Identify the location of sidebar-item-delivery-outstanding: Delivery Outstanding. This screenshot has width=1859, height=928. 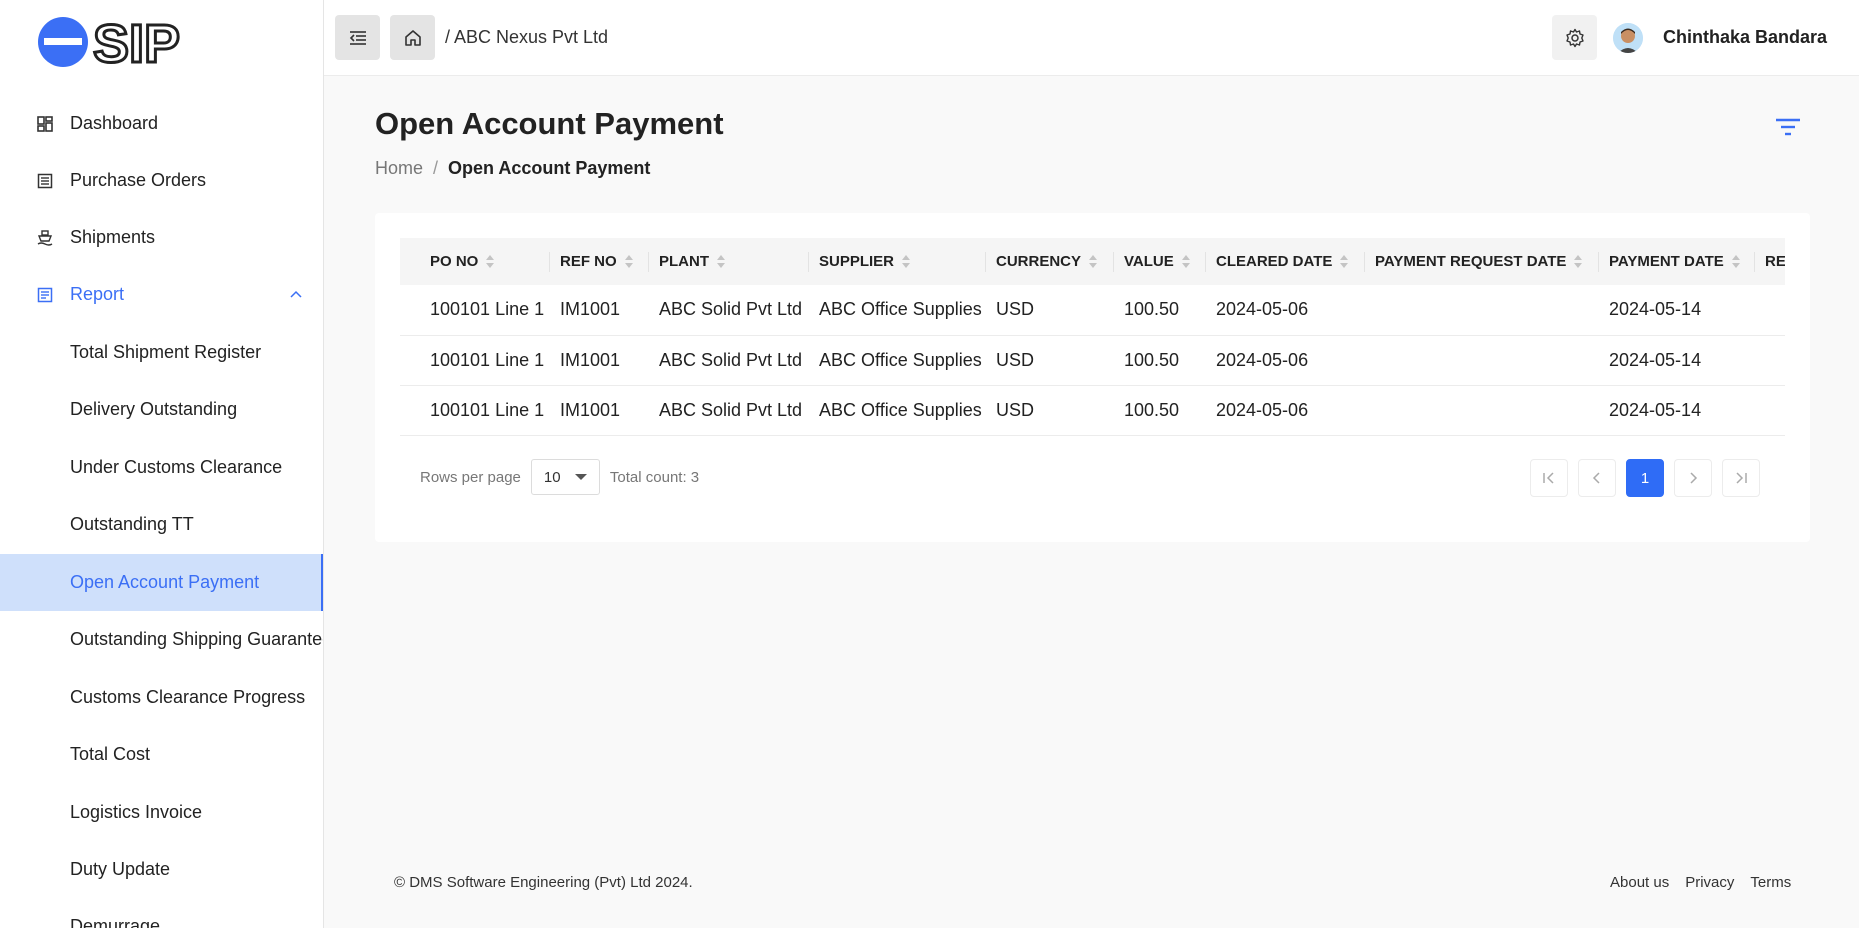
(161, 409).